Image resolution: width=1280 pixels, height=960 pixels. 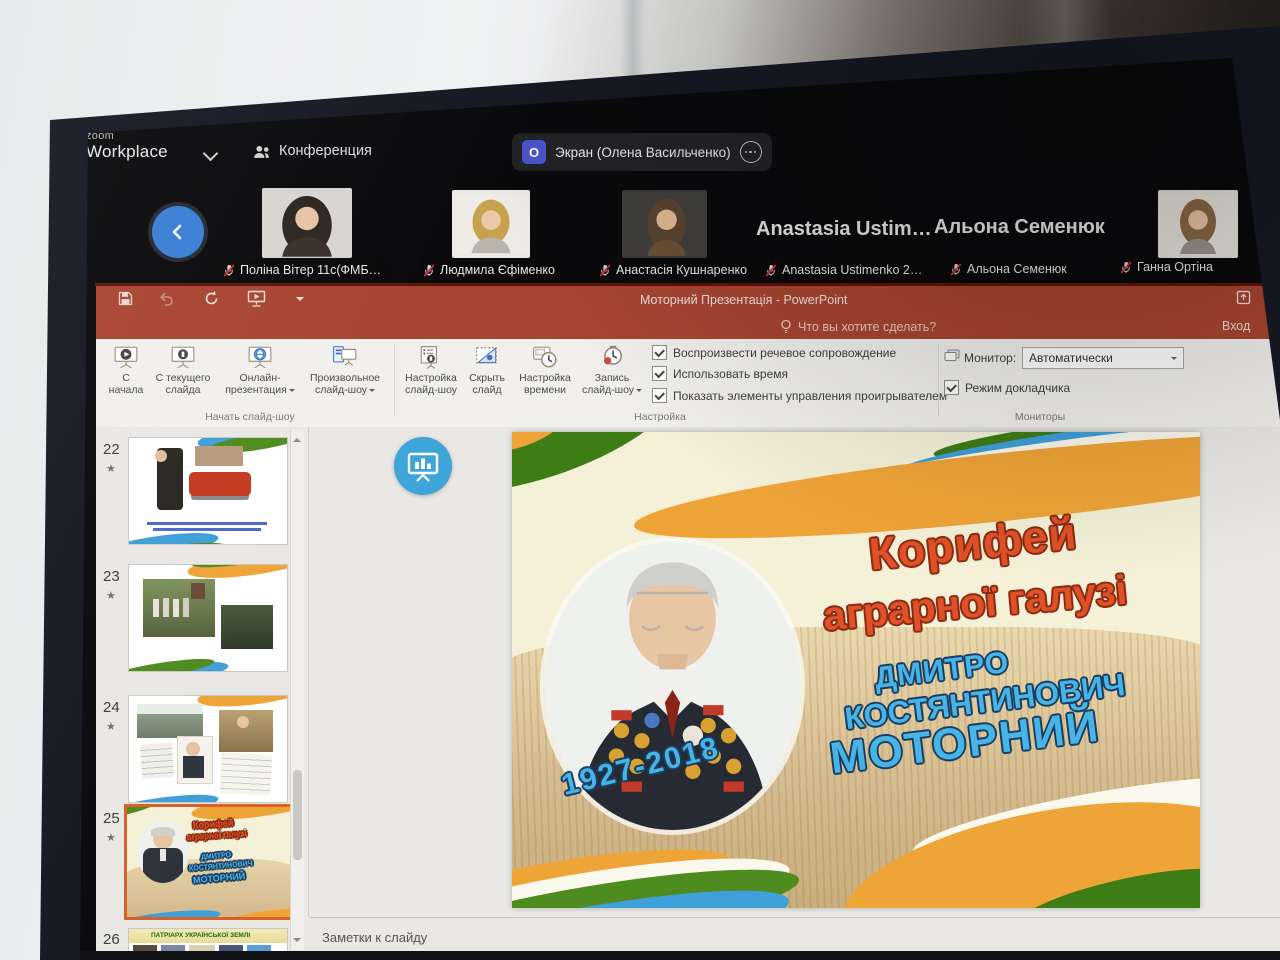 I want to click on participant-name-badge: Анастасія Кушнаренко, so click(x=675, y=270).